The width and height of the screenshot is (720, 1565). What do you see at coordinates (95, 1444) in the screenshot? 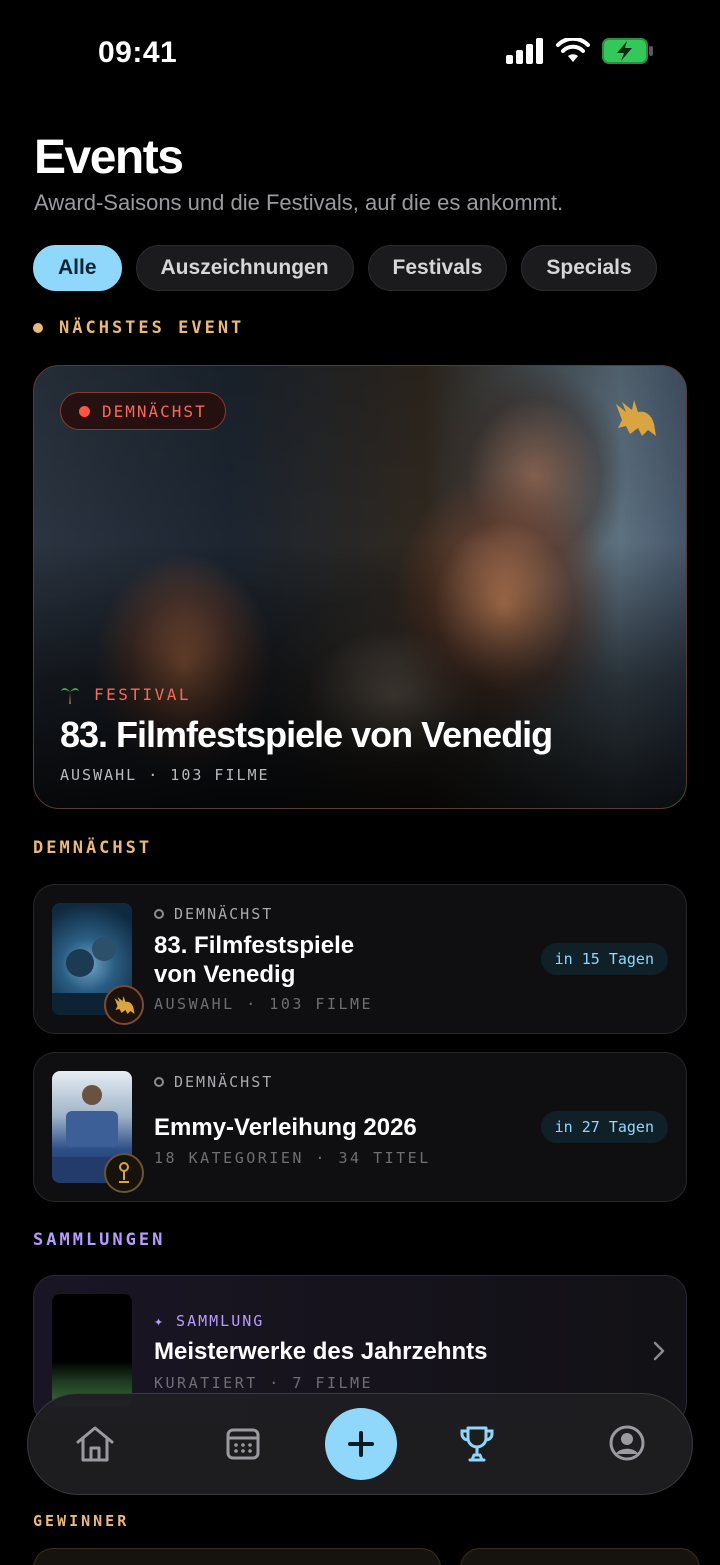
I see `home-icon` at bounding box center [95, 1444].